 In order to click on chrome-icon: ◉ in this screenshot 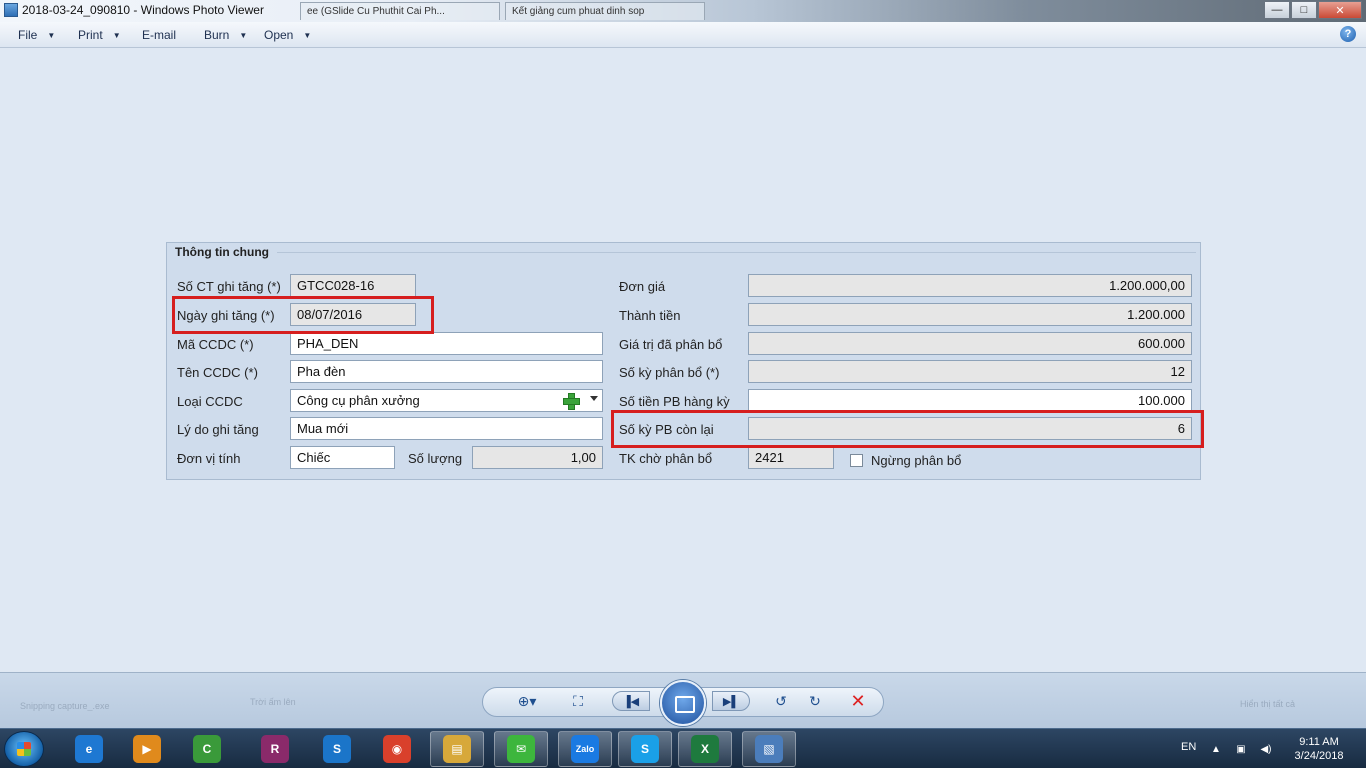, I will do `click(397, 749)`.